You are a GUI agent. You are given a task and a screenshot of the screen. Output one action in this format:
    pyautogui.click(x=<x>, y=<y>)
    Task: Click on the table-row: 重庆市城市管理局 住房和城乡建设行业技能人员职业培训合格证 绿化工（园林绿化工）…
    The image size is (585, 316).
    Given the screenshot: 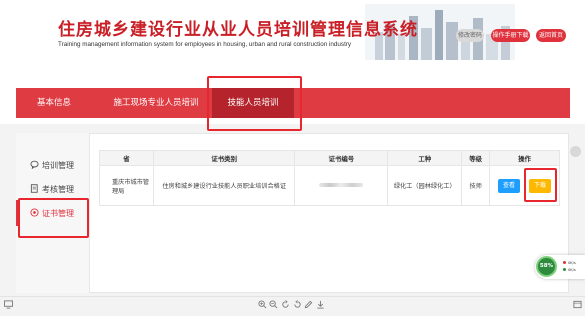 What is the action you would take?
    pyautogui.click(x=329, y=185)
    